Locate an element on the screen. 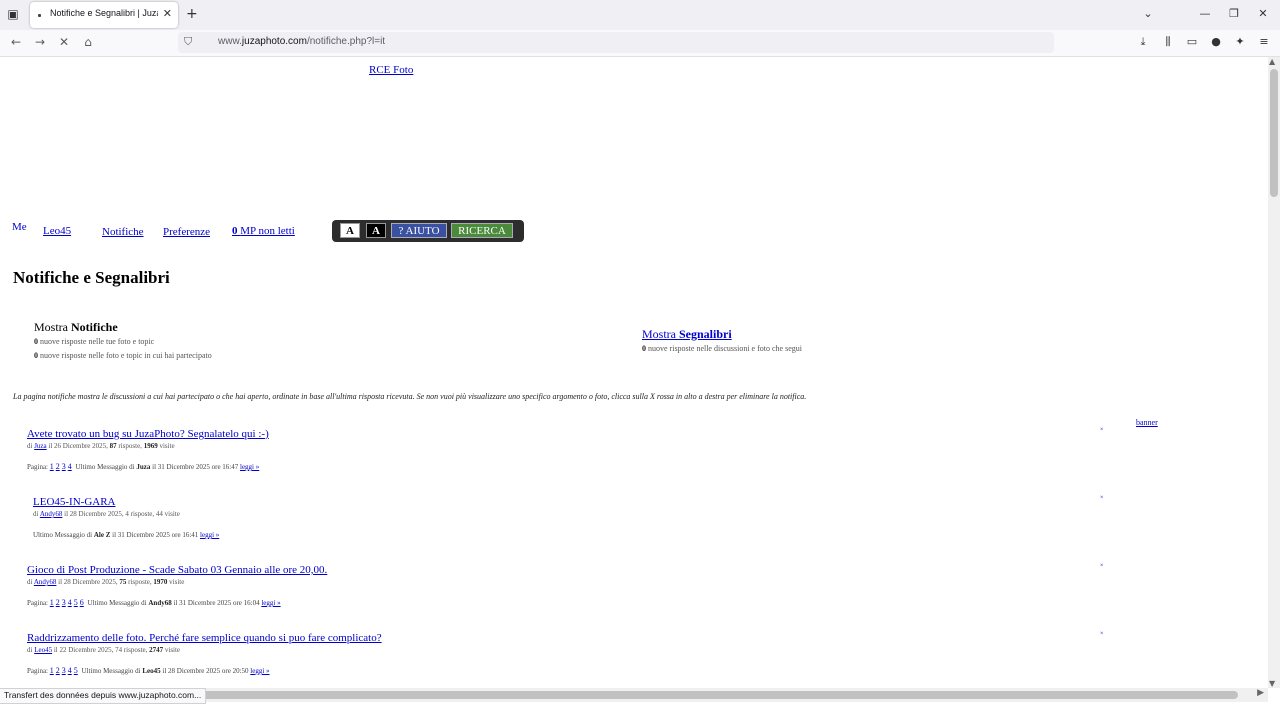 This screenshot has height=704, width=1280. scroll-right-icon: ▶ is located at coordinates (1260, 693).